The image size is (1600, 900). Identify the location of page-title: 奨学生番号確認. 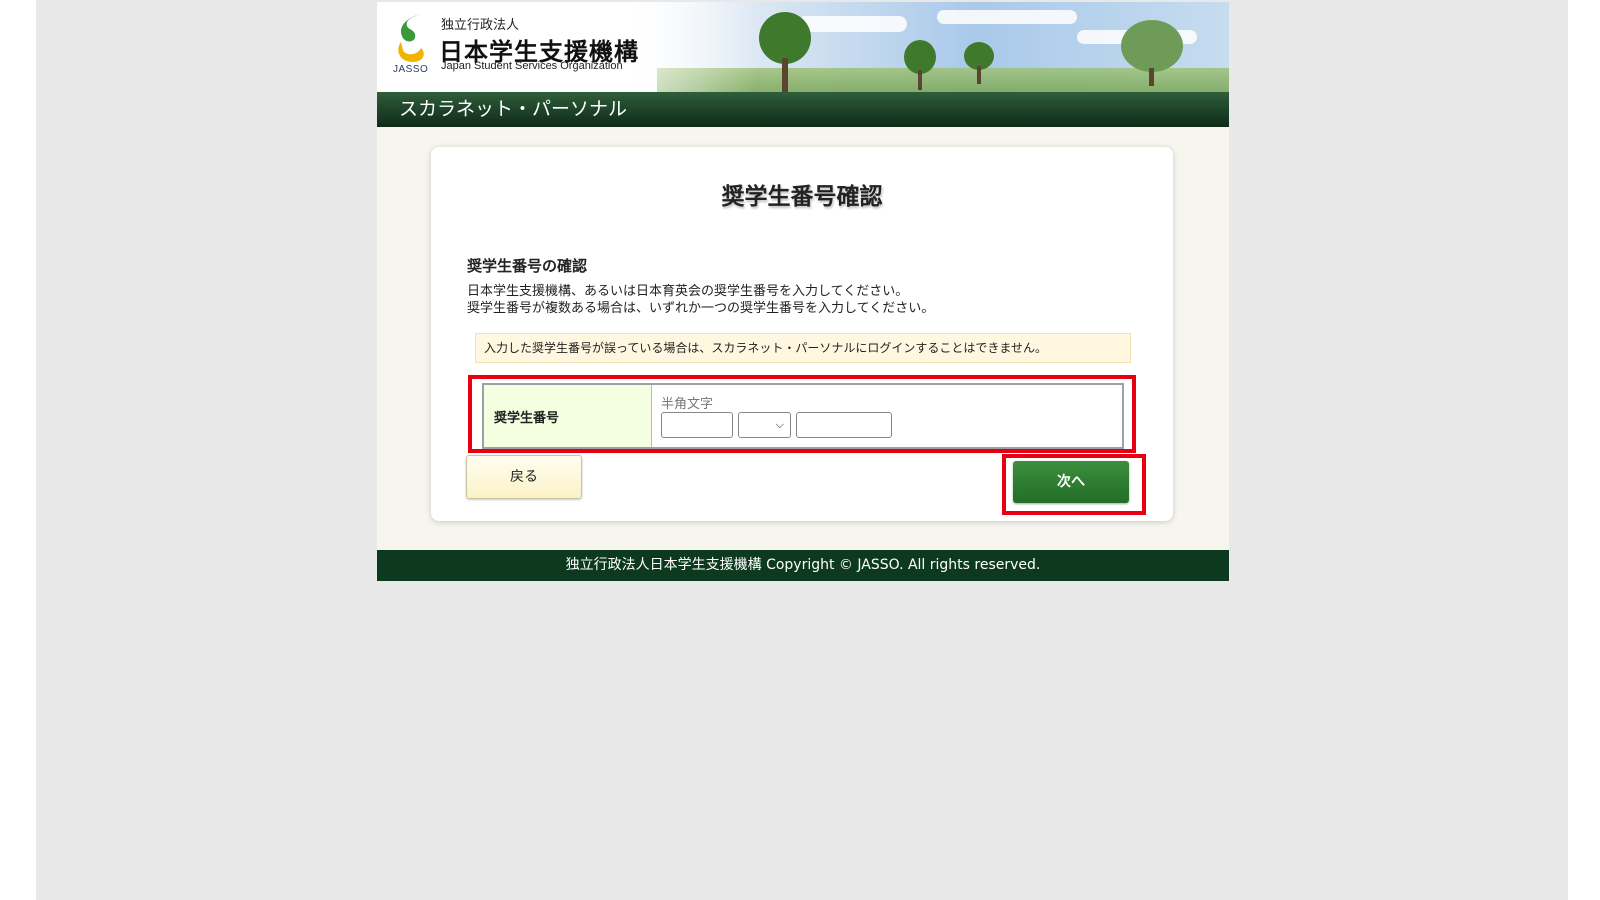
(802, 197).